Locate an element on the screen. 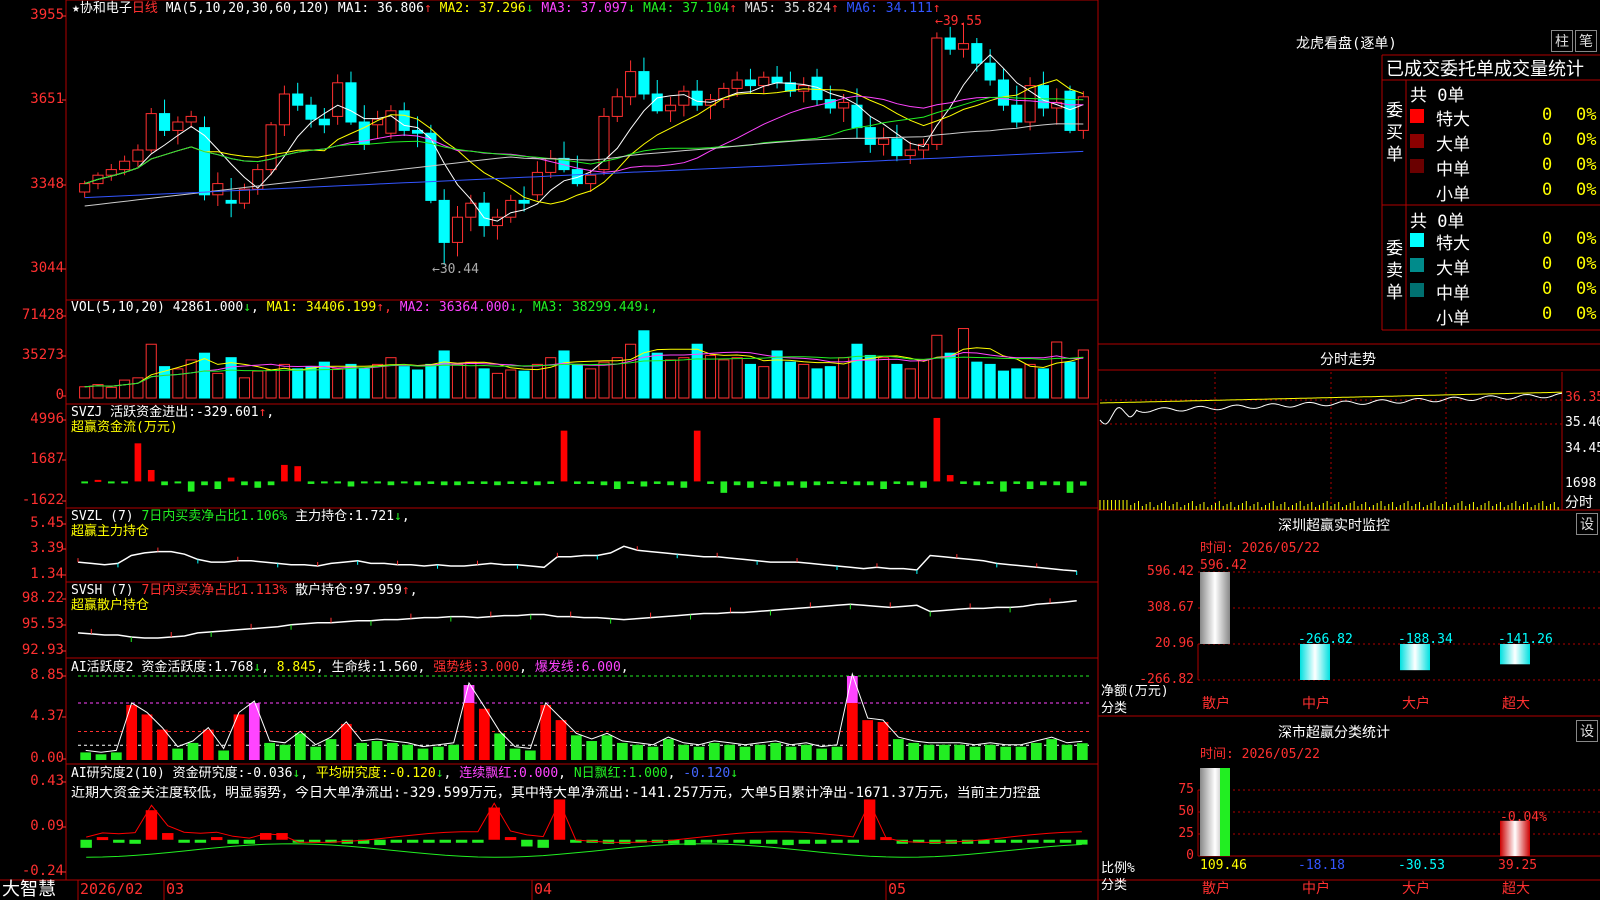  longhu-title: 龙虎看盘(逐单) is located at coordinates (1346, 44).